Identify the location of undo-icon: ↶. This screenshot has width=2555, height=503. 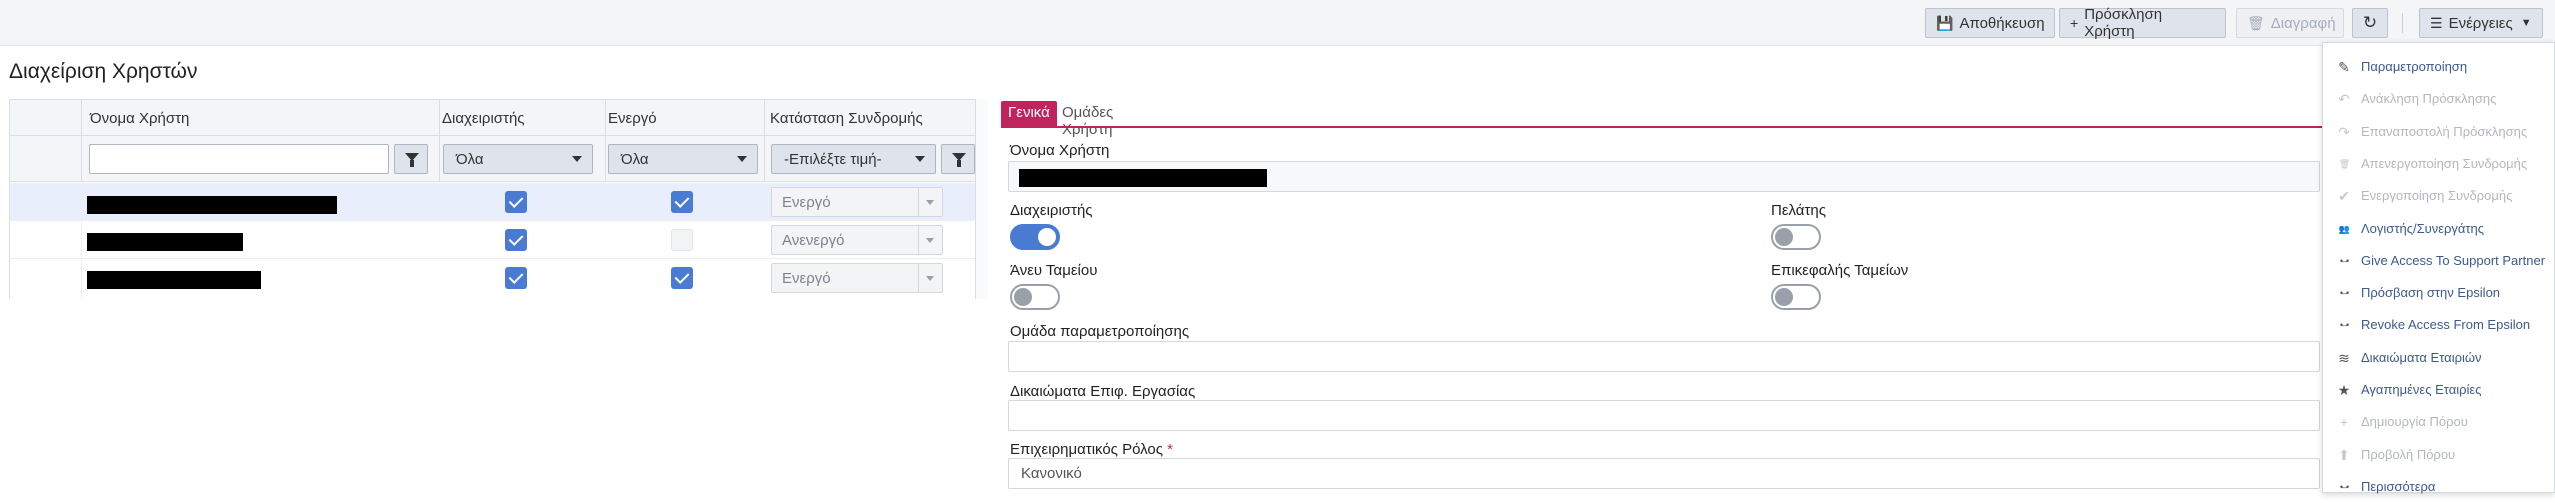
(2344, 99).